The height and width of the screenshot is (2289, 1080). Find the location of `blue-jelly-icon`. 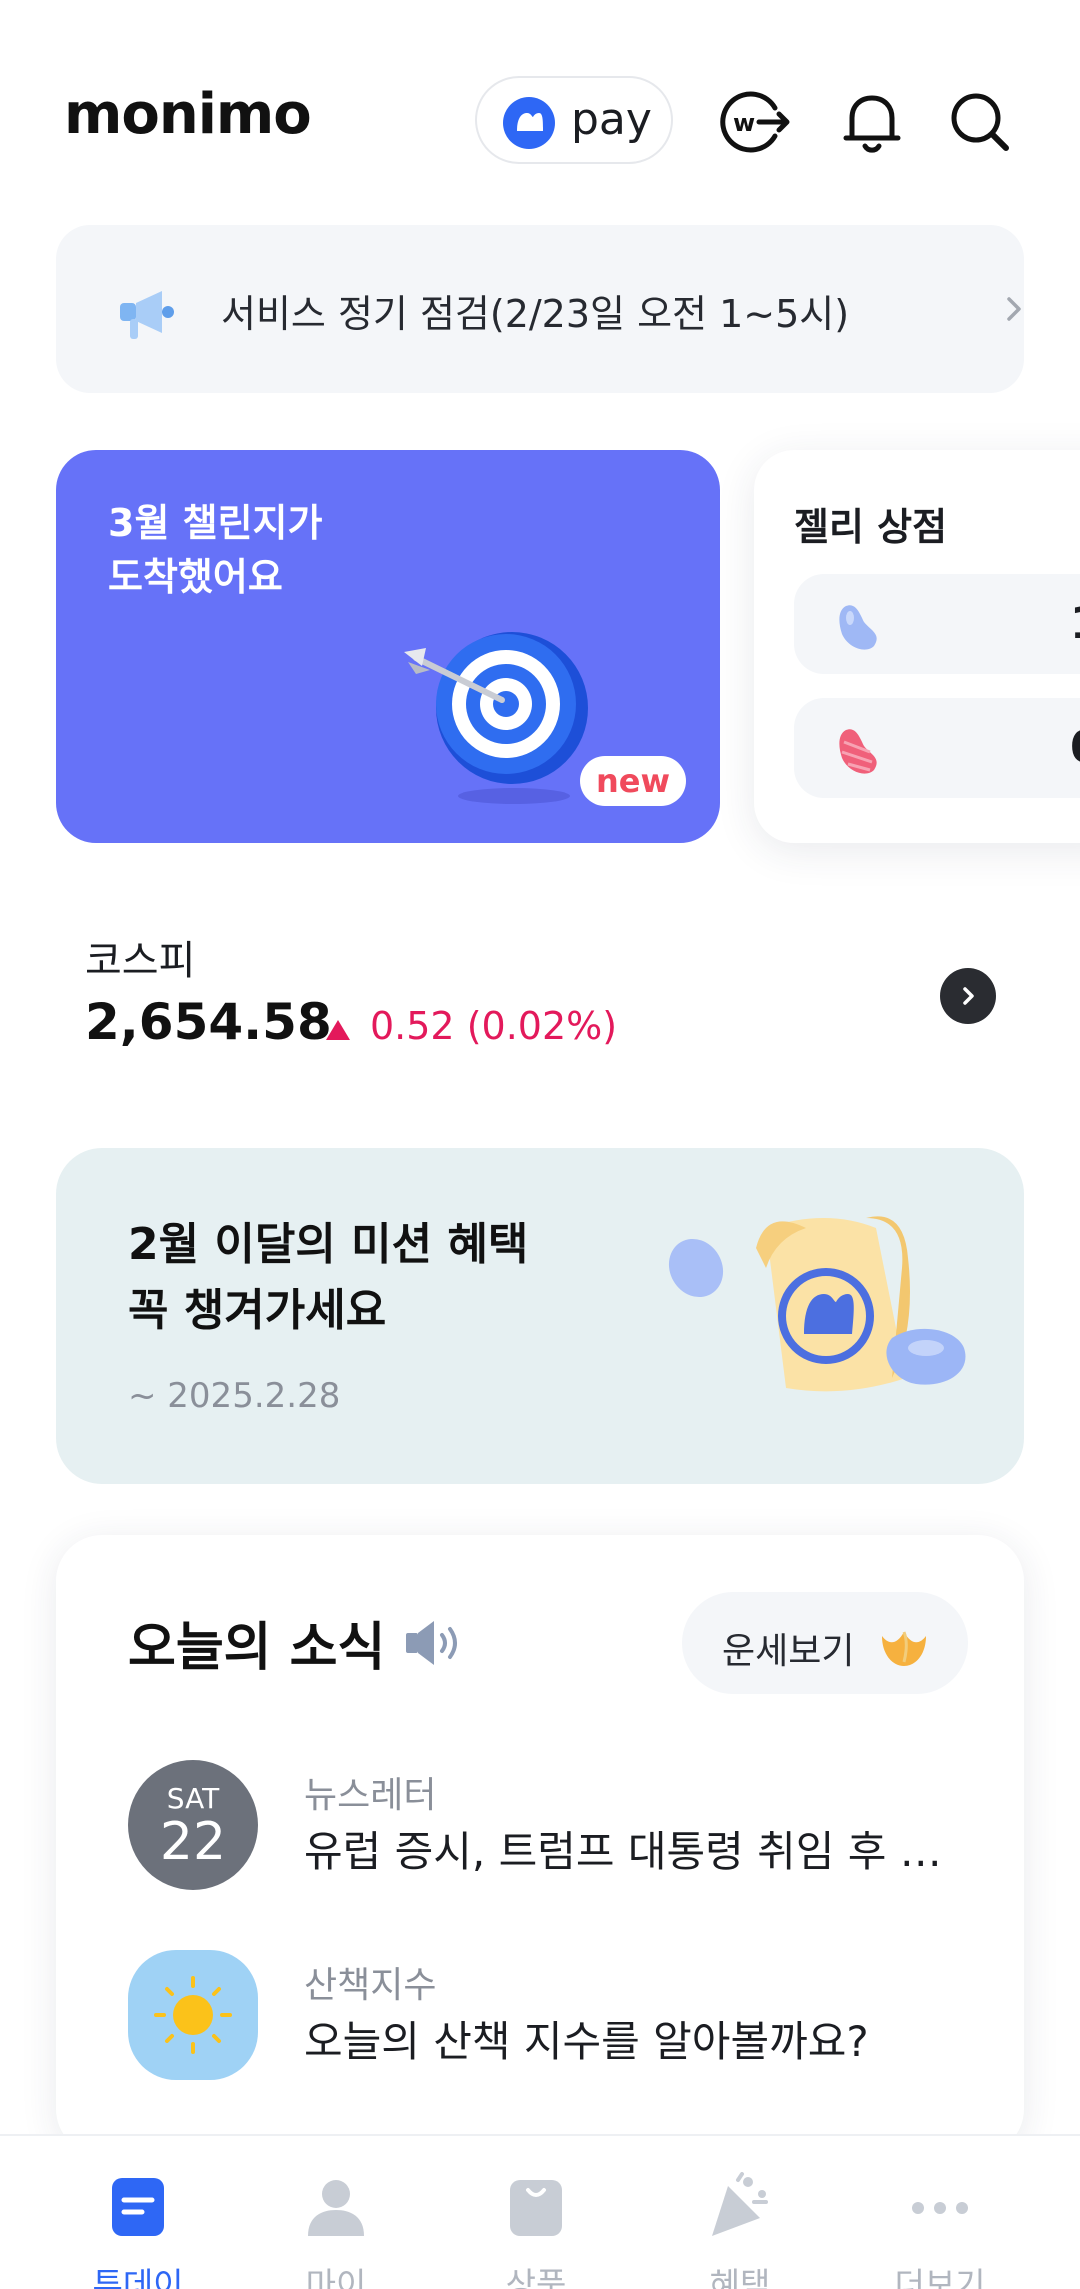

blue-jelly-icon is located at coordinates (858, 626).